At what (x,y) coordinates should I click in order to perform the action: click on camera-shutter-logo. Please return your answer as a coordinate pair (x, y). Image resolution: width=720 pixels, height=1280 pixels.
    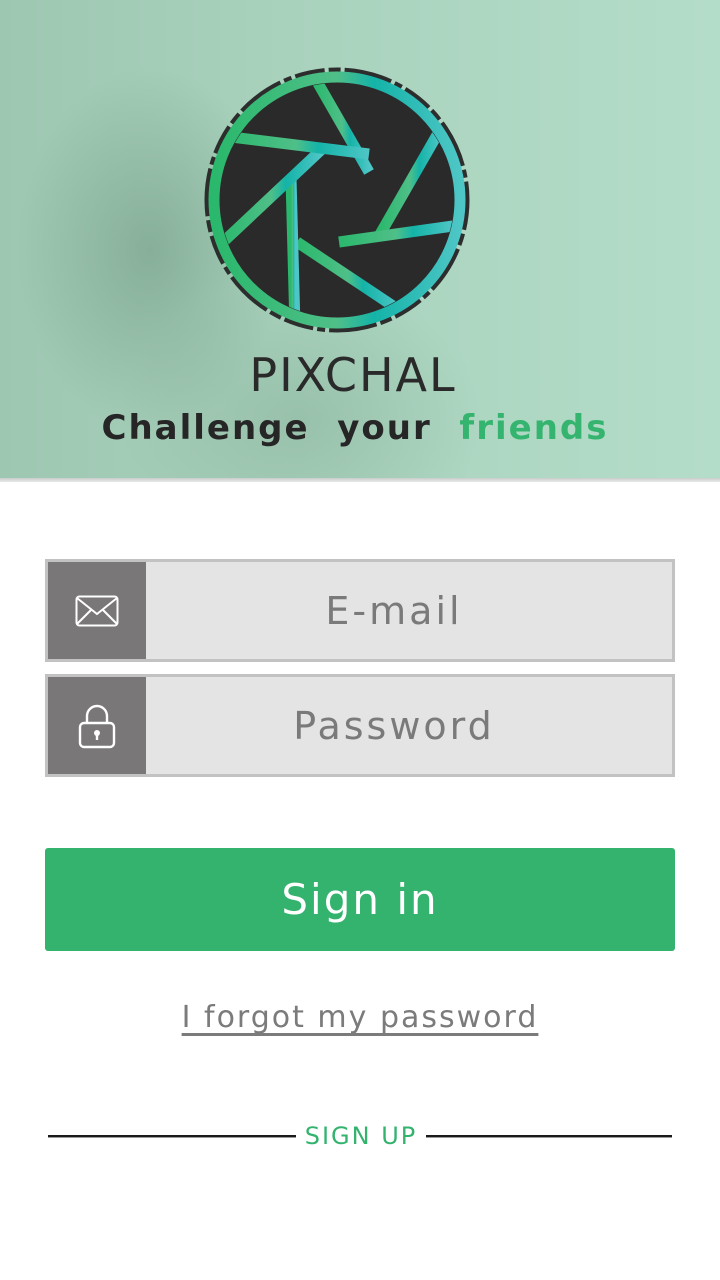
    Looking at the image, I should click on (337, 200).